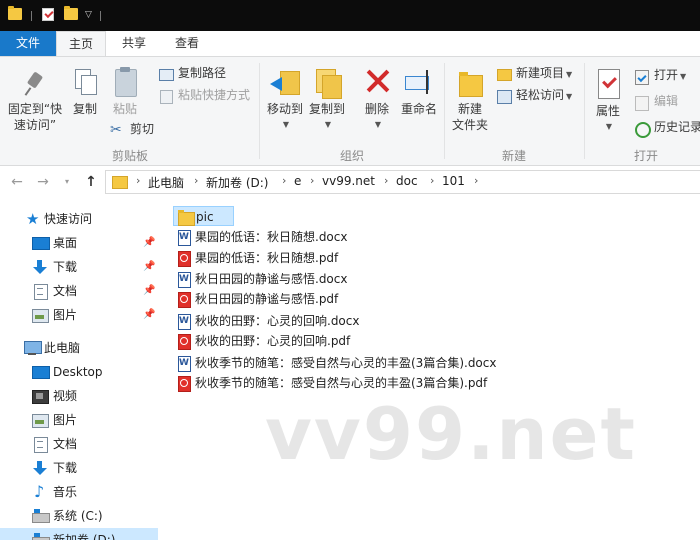  What do you see at coordinates (79, 420) in the screenshot?
I see `nav-pictures: 图片` at bounding box center [79, 420].